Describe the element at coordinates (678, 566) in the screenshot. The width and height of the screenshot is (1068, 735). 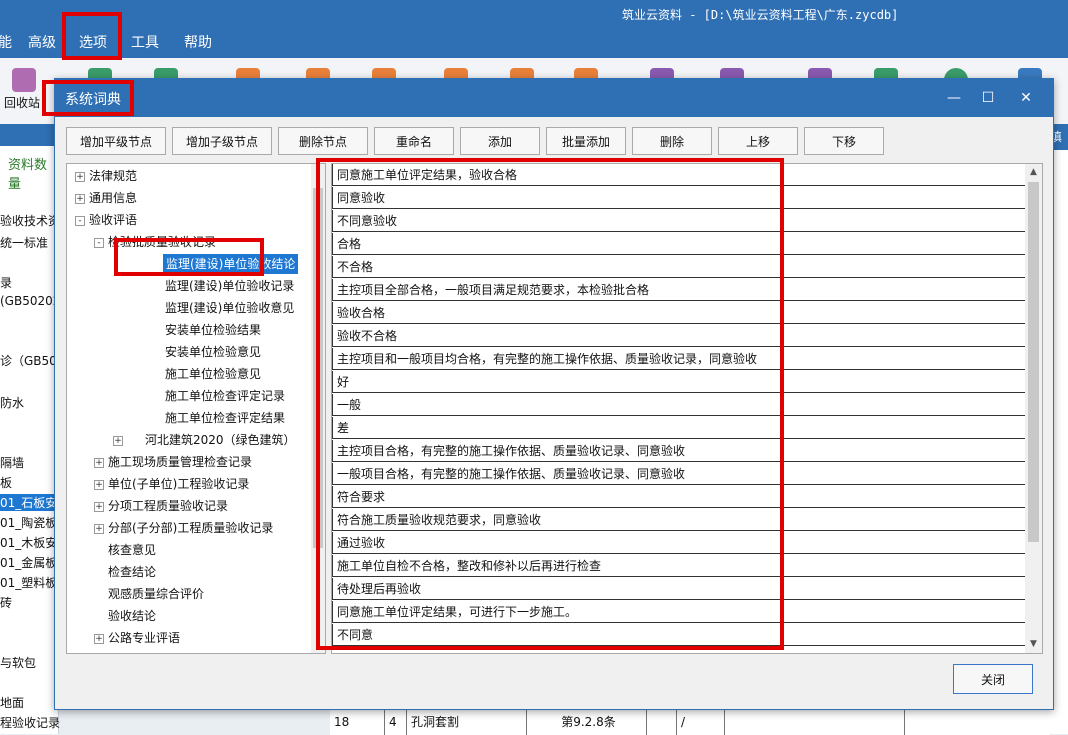
I see `phrase-row: 施工单位自检不合格，整改和修补以后再进行检查` at that location.